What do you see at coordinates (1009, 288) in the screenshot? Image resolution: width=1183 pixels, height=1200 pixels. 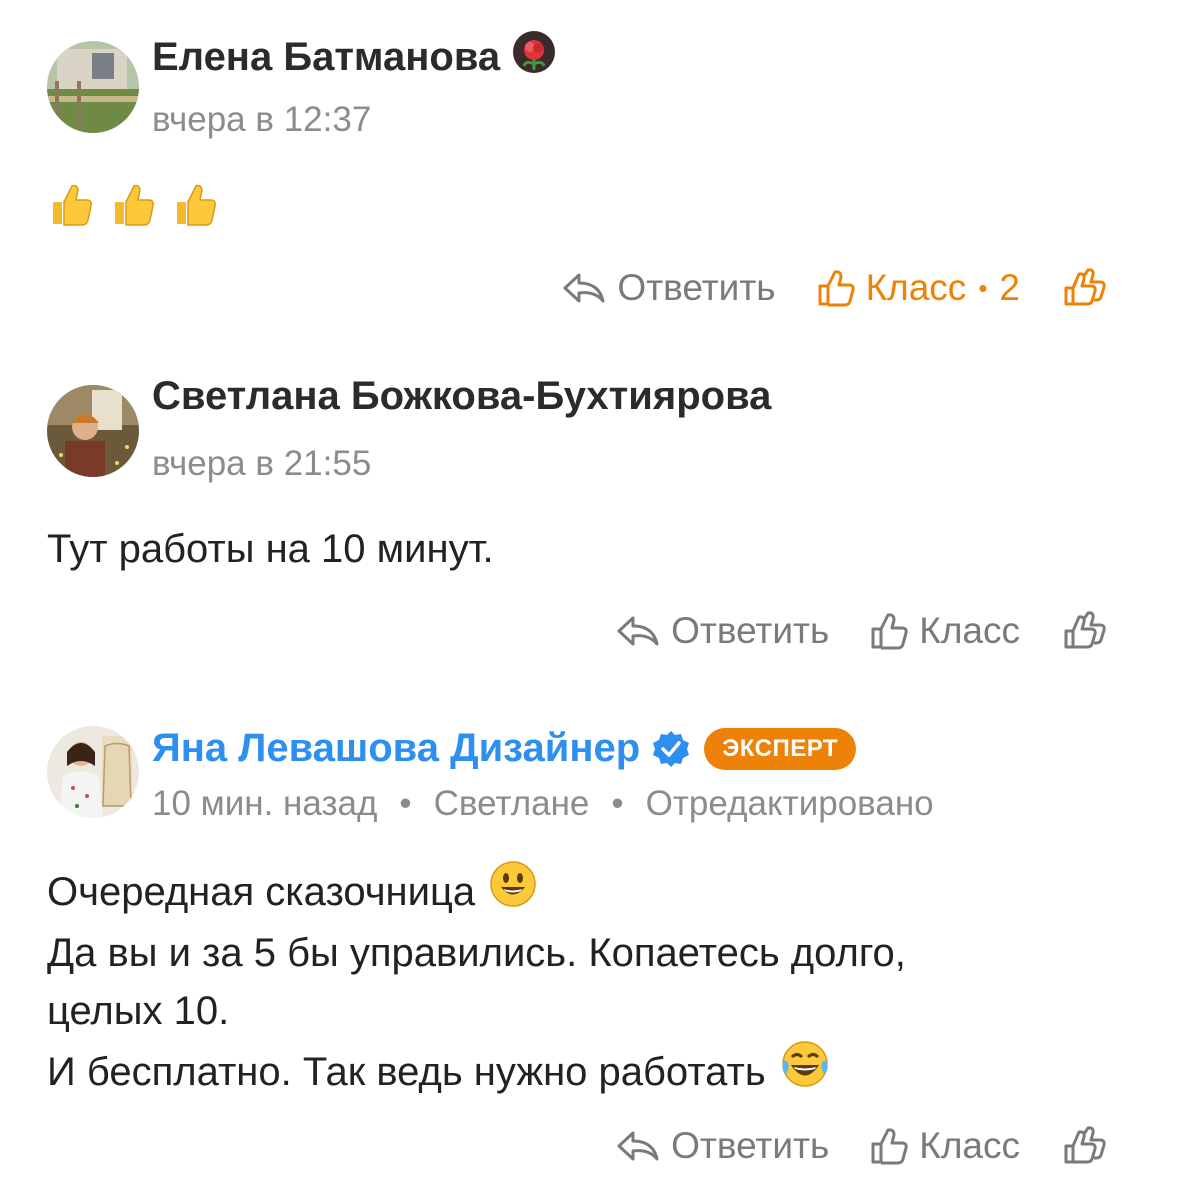 I see `klass-count: 2` at bounding box center [1009, 288].